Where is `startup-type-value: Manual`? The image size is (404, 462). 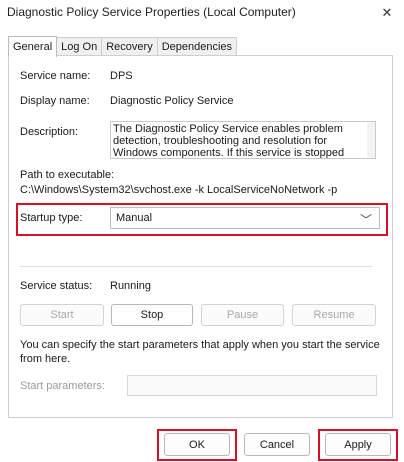
startup-type-value: Manual is located at coordinates (134, 218).